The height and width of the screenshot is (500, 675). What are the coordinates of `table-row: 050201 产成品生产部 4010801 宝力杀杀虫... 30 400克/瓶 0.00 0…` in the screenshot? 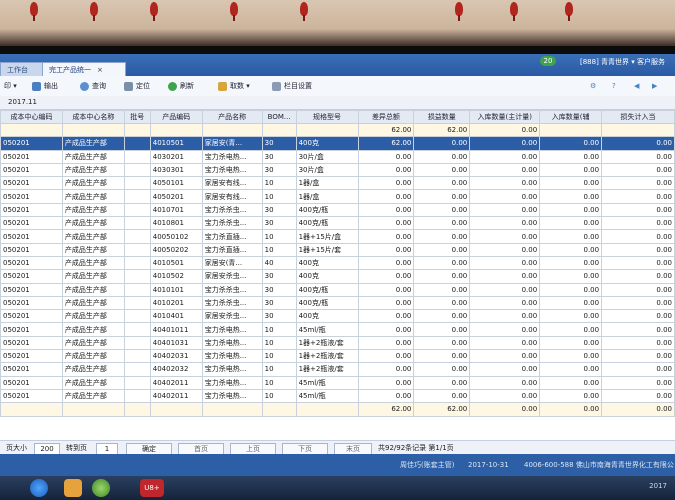 It's located at (337, 223).